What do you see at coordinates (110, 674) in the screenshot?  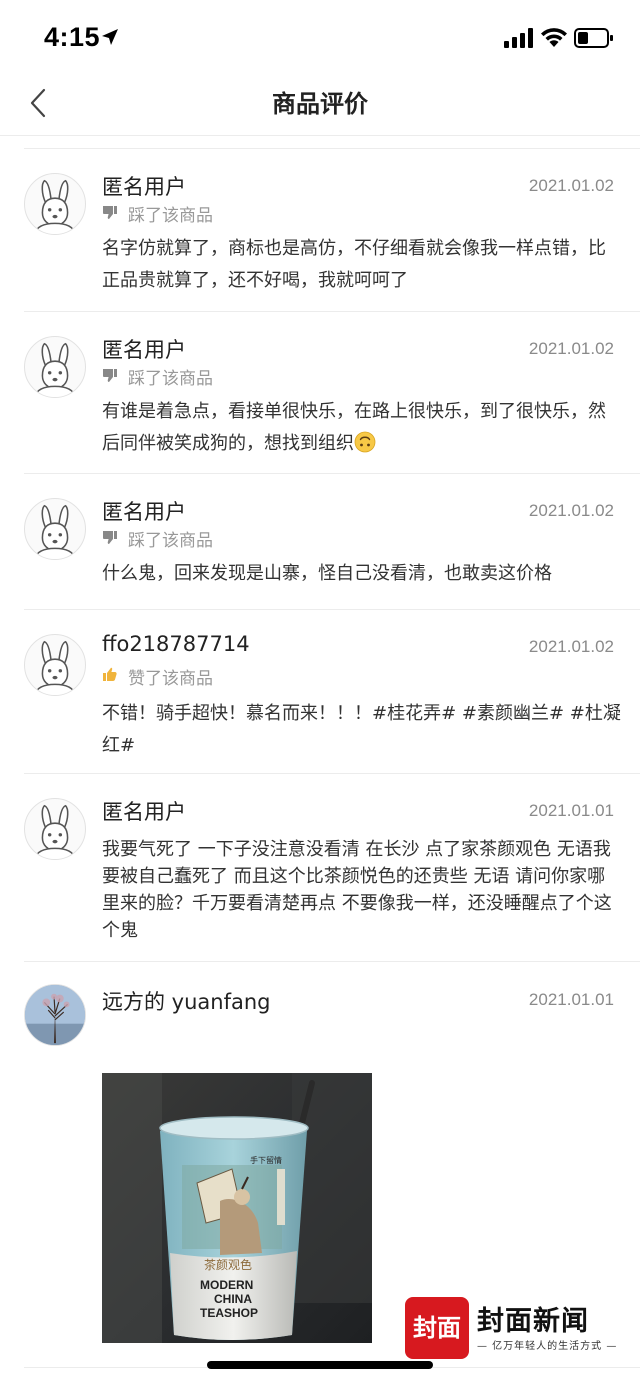 I see `thumbs-up-icon` at bounding box center [110, 674].